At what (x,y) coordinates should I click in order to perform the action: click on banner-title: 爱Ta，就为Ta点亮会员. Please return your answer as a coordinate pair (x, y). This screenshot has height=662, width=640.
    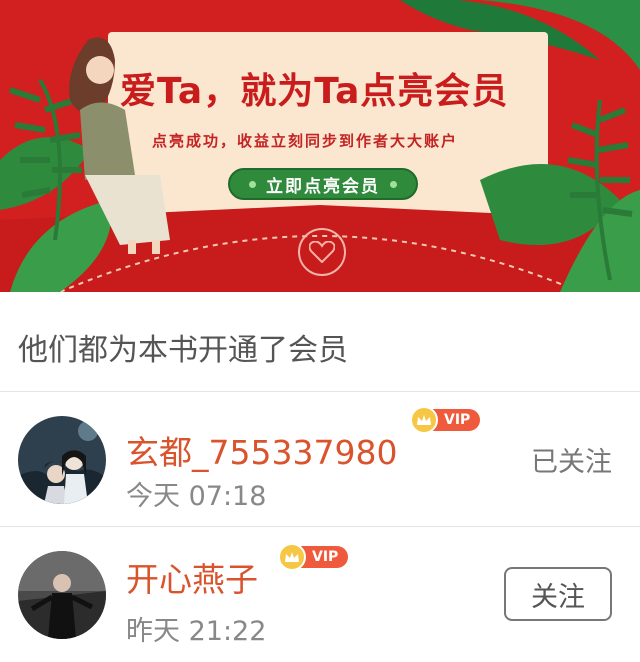
    Looking at the image, I should click on (314, 91).